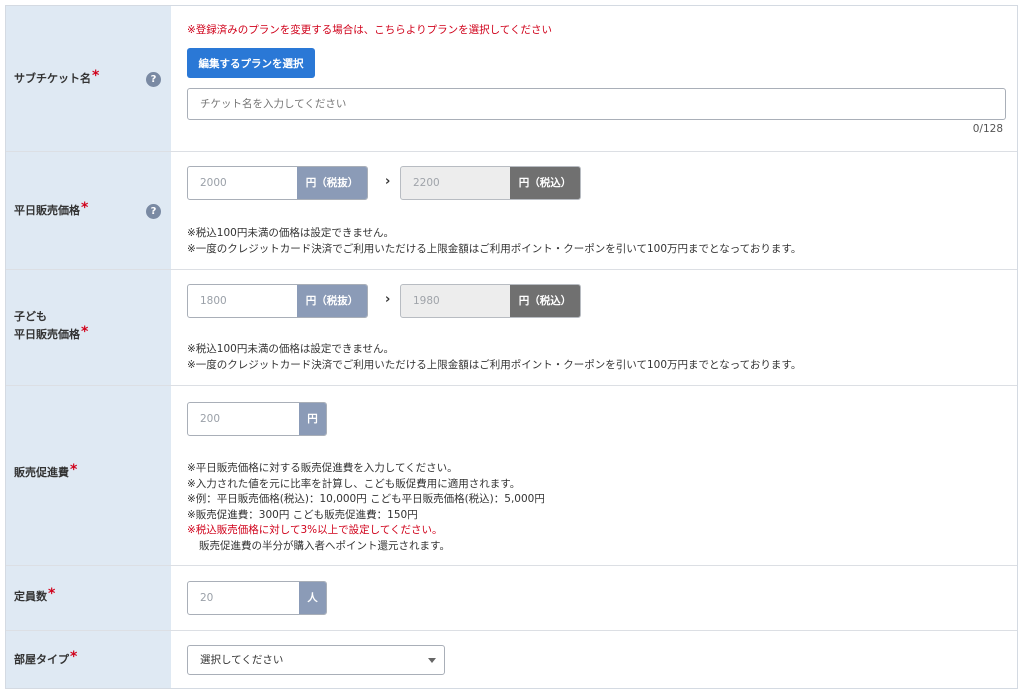  What do you see at coordinates (315, 530) in the screenshot?
I see `promo-fee-warning: ※税込販売価格に対して3%以上で設定してください。` at bounding box center [315, 530].